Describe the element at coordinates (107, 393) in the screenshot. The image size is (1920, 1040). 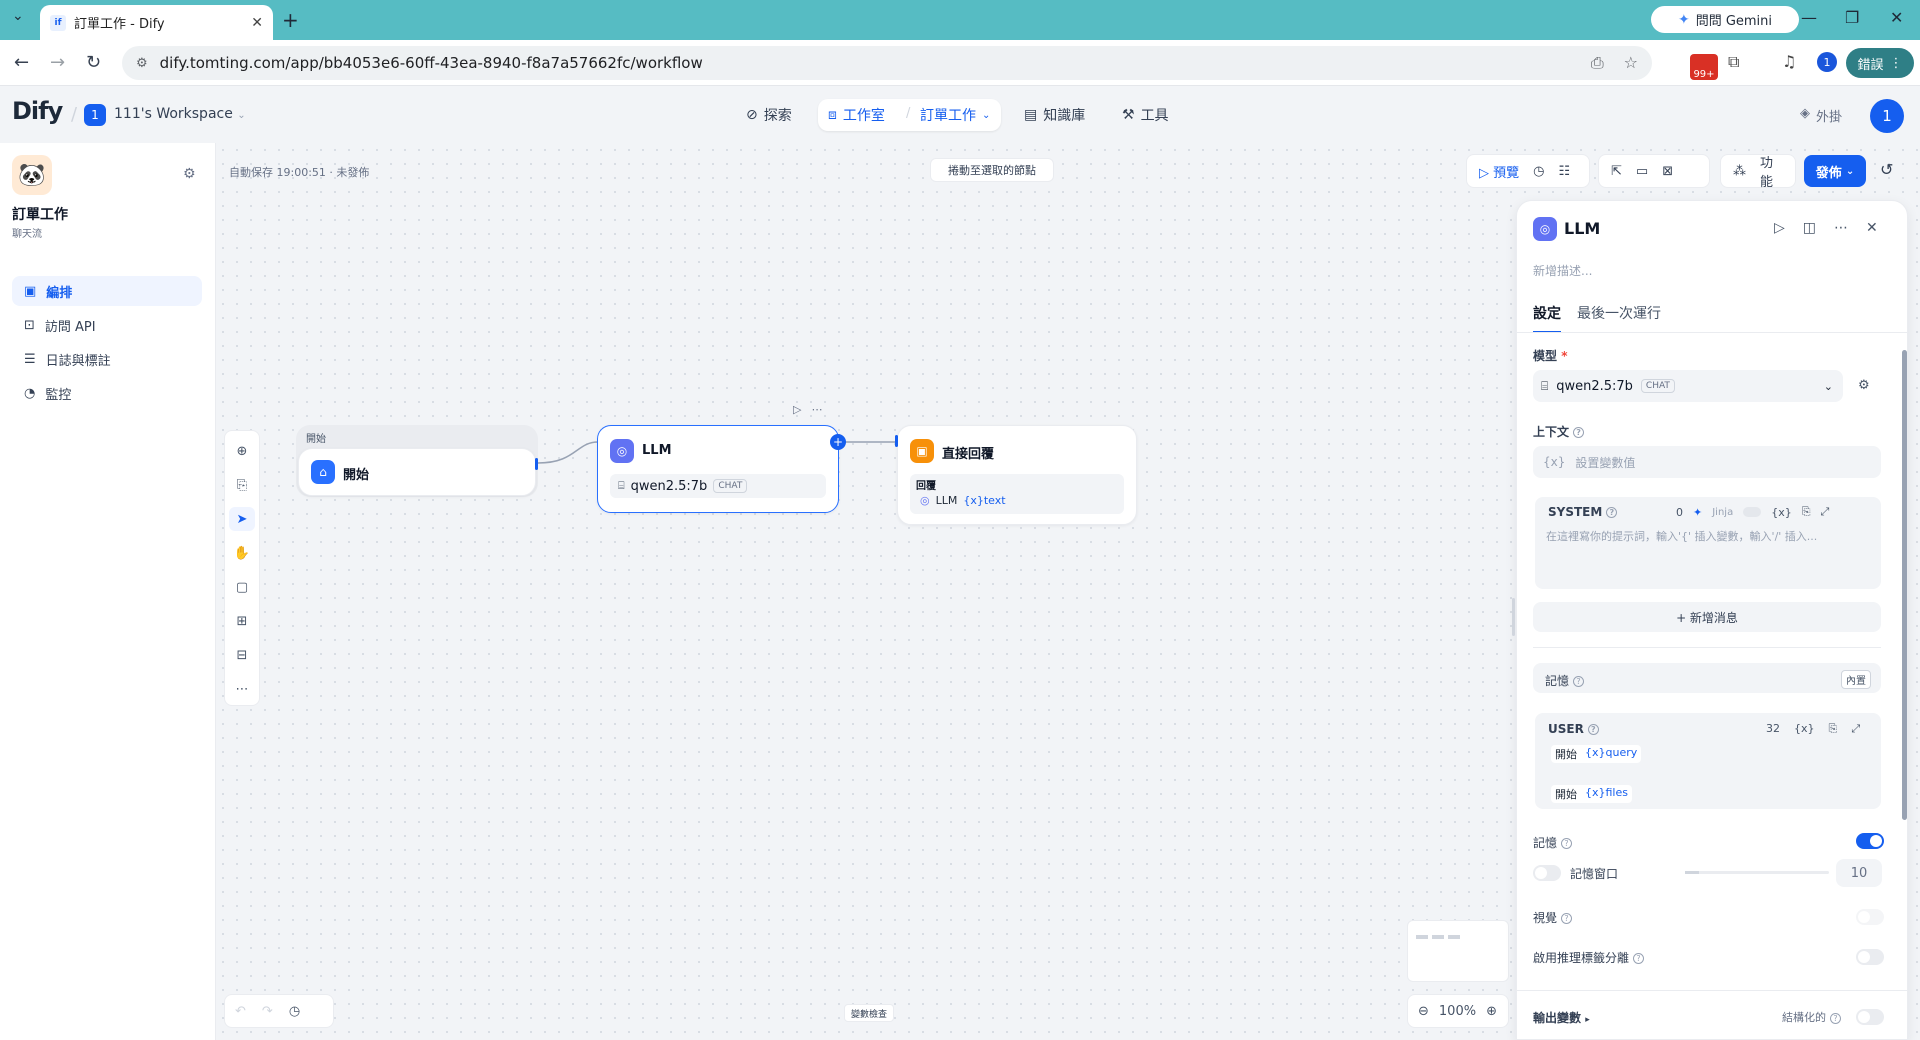
I see `sidebar-item-monitor: ◔ 監控` at that location.